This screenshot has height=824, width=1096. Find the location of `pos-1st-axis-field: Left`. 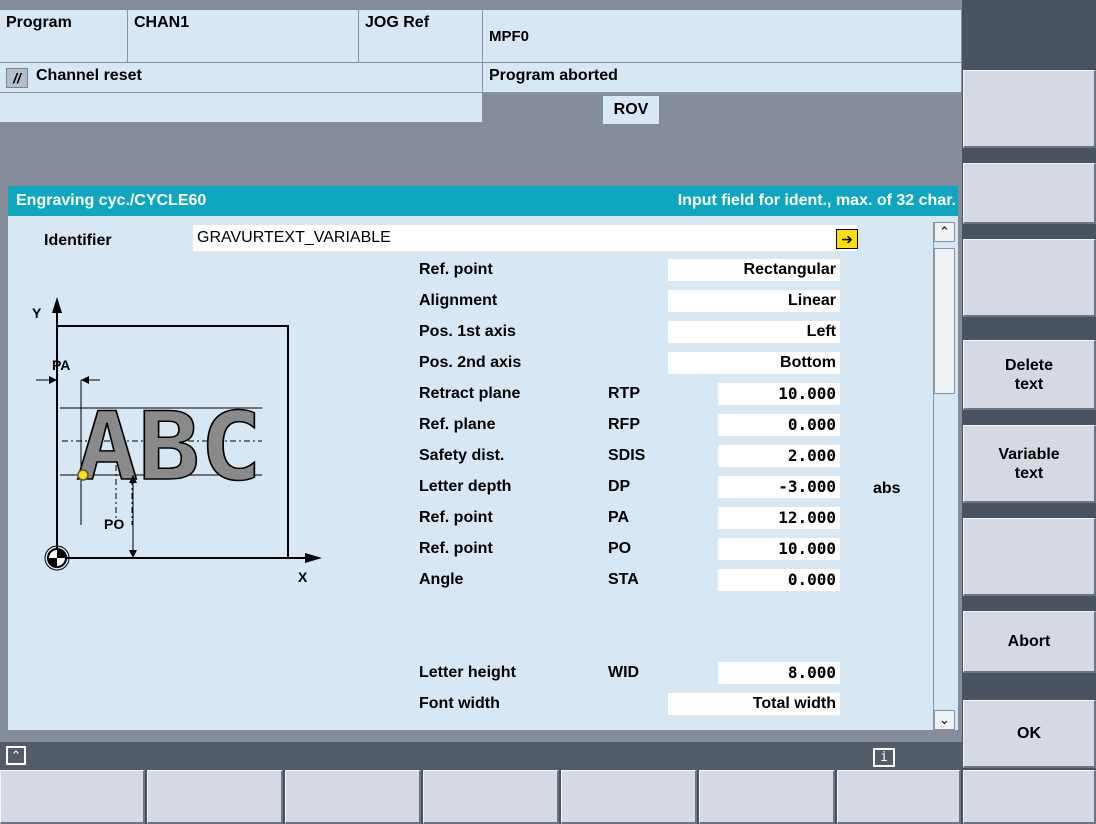

pos-1st-axis-field: Left is located at coordinates (754, 332).